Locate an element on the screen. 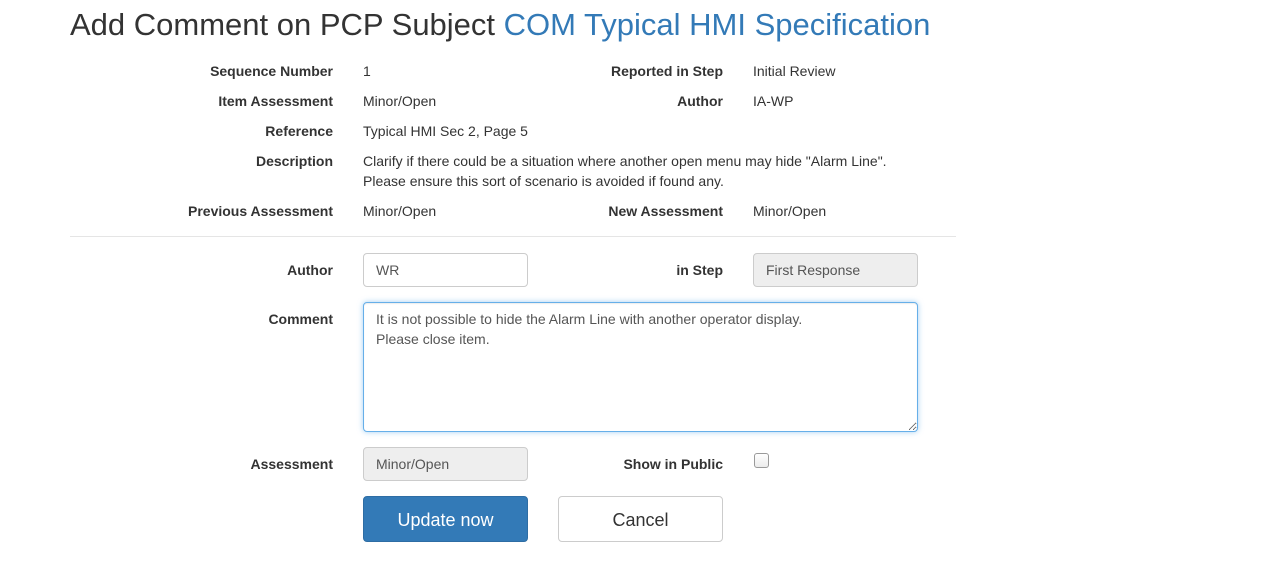 This screenshot has height=561, width=1280. sequence-number-label: Sequence Number is located at coordinates (271, 71).